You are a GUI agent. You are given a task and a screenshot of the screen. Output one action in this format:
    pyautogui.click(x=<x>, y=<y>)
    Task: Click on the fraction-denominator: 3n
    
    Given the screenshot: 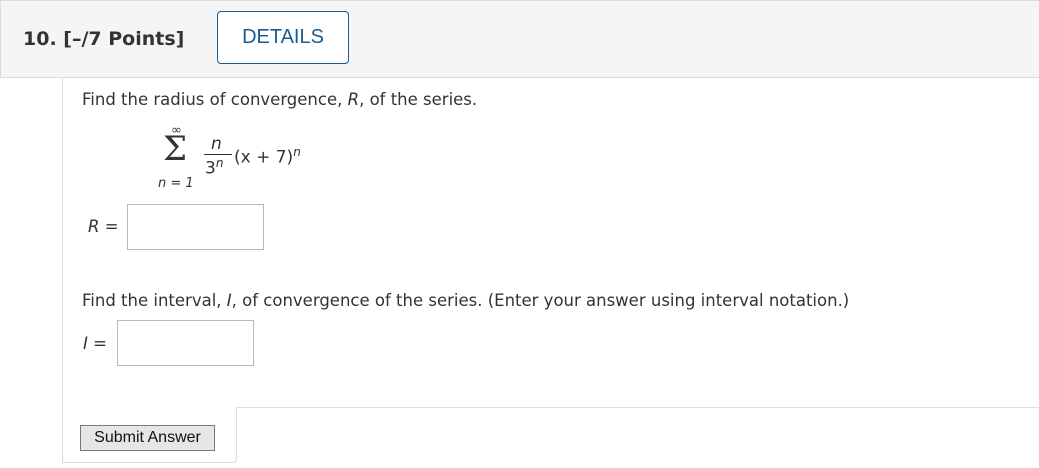 What is the action you would take?
    pyautogui.click(x=214, y=167)
    